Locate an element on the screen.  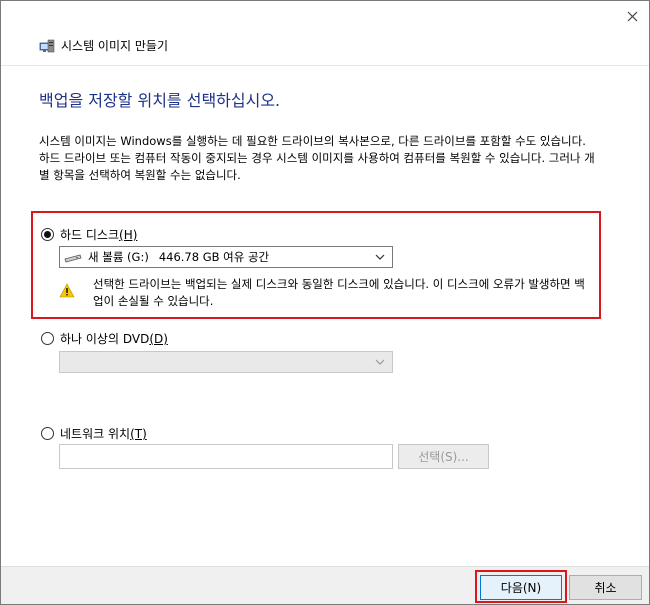
cancel-button: 취소 is located at coordinates (605, 587).